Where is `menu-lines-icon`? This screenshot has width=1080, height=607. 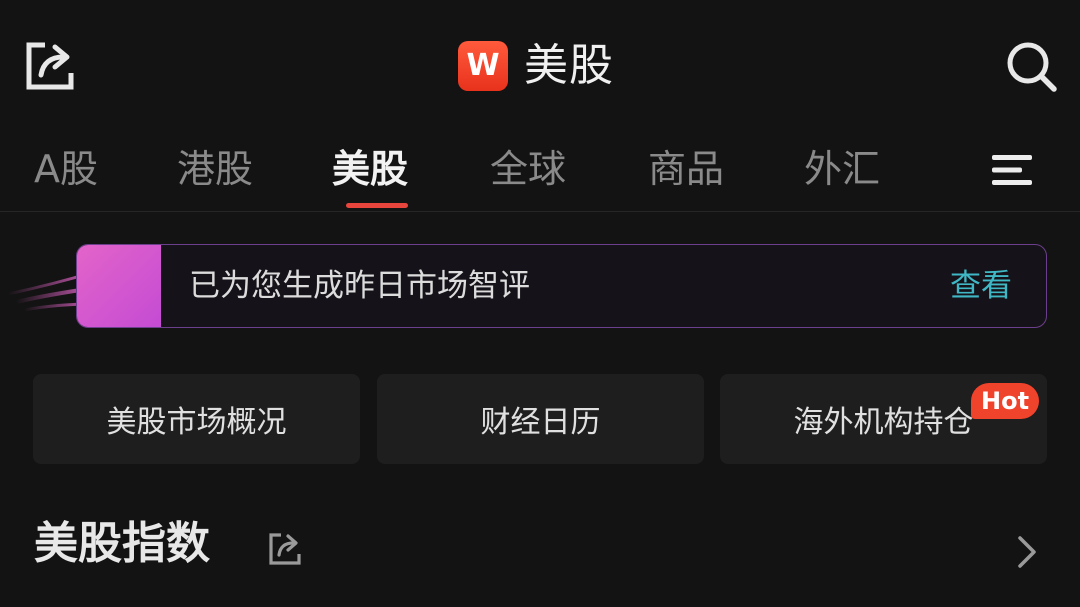 menu-lines-icon is located at coordinates (1012, 170).